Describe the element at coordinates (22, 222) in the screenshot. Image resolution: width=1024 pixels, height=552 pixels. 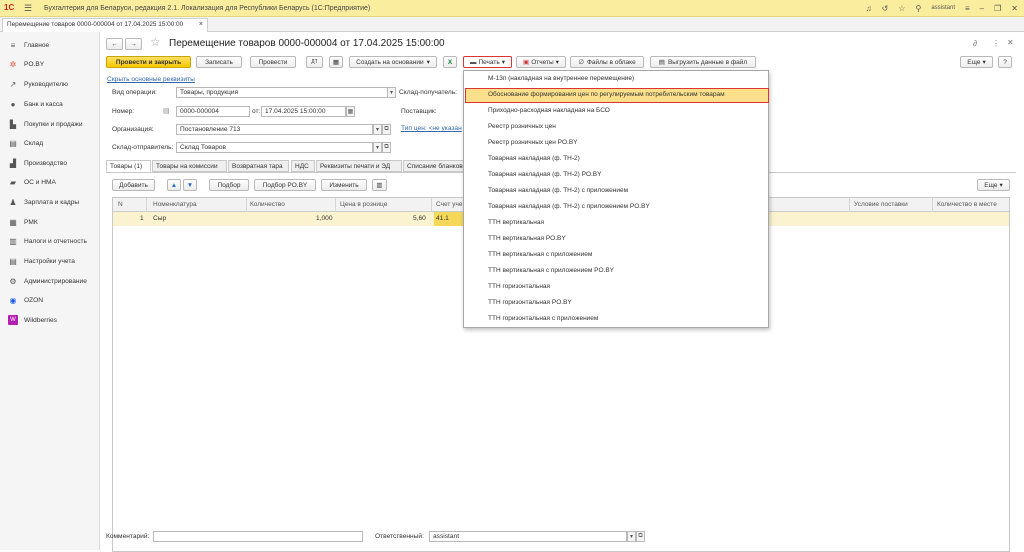
I see `sidebar-item-rmk: ▦ РМК` at that location.